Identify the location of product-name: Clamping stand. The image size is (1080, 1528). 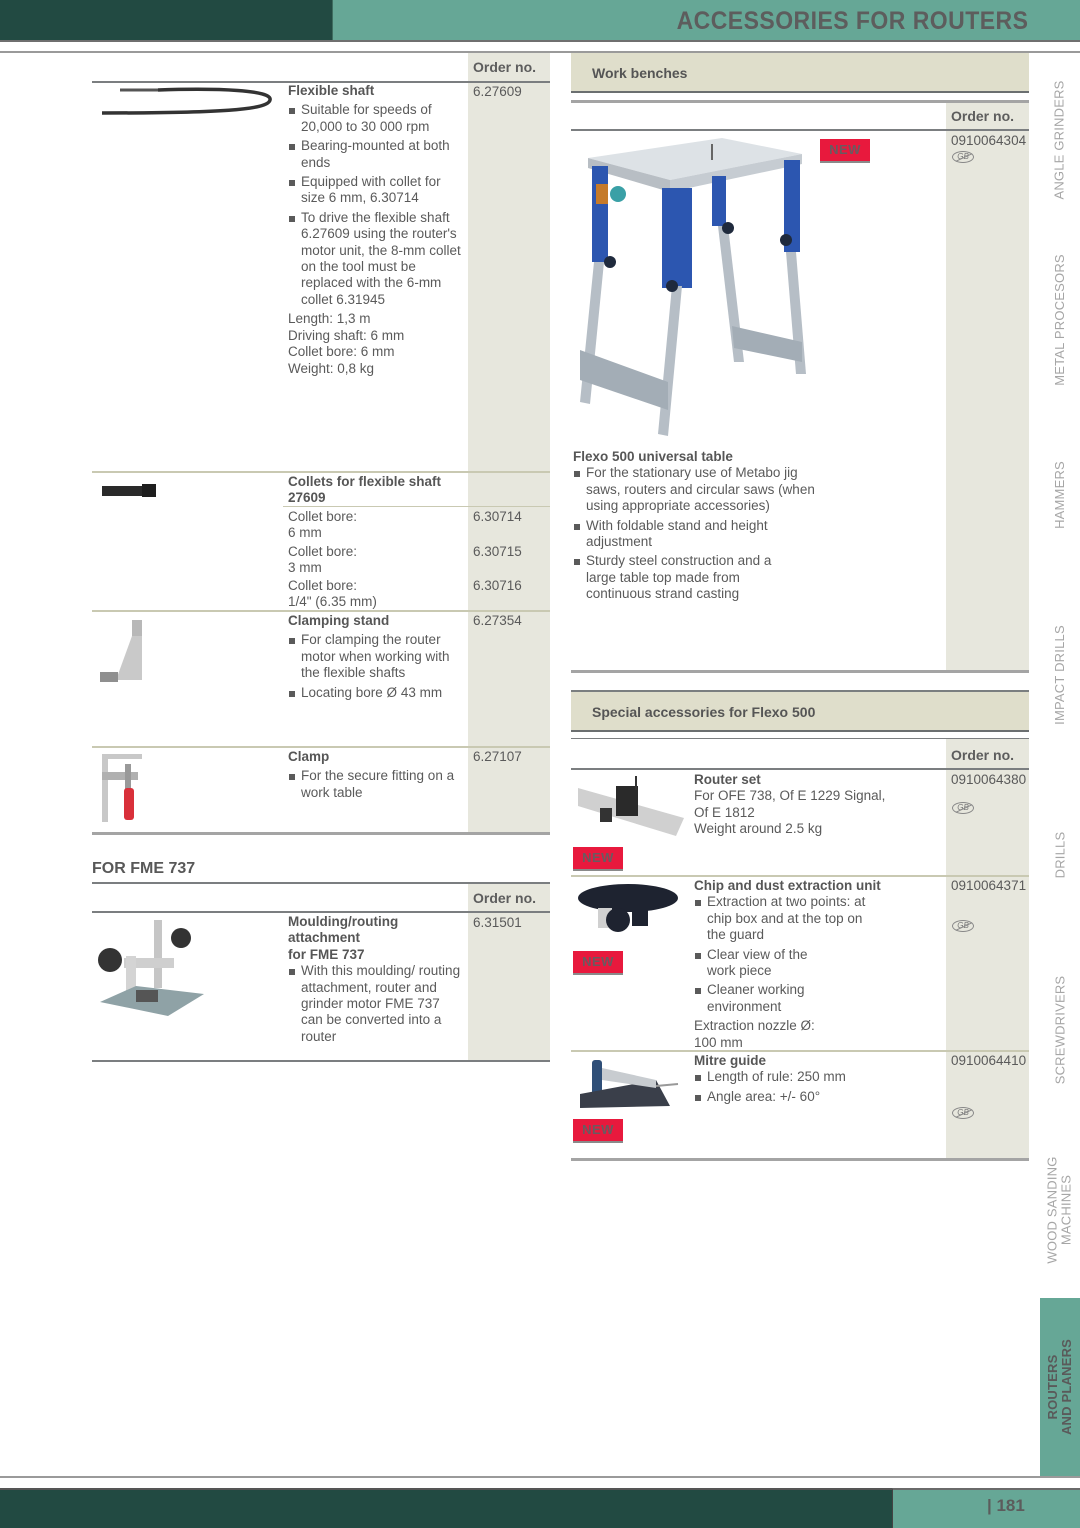
(339, 620).